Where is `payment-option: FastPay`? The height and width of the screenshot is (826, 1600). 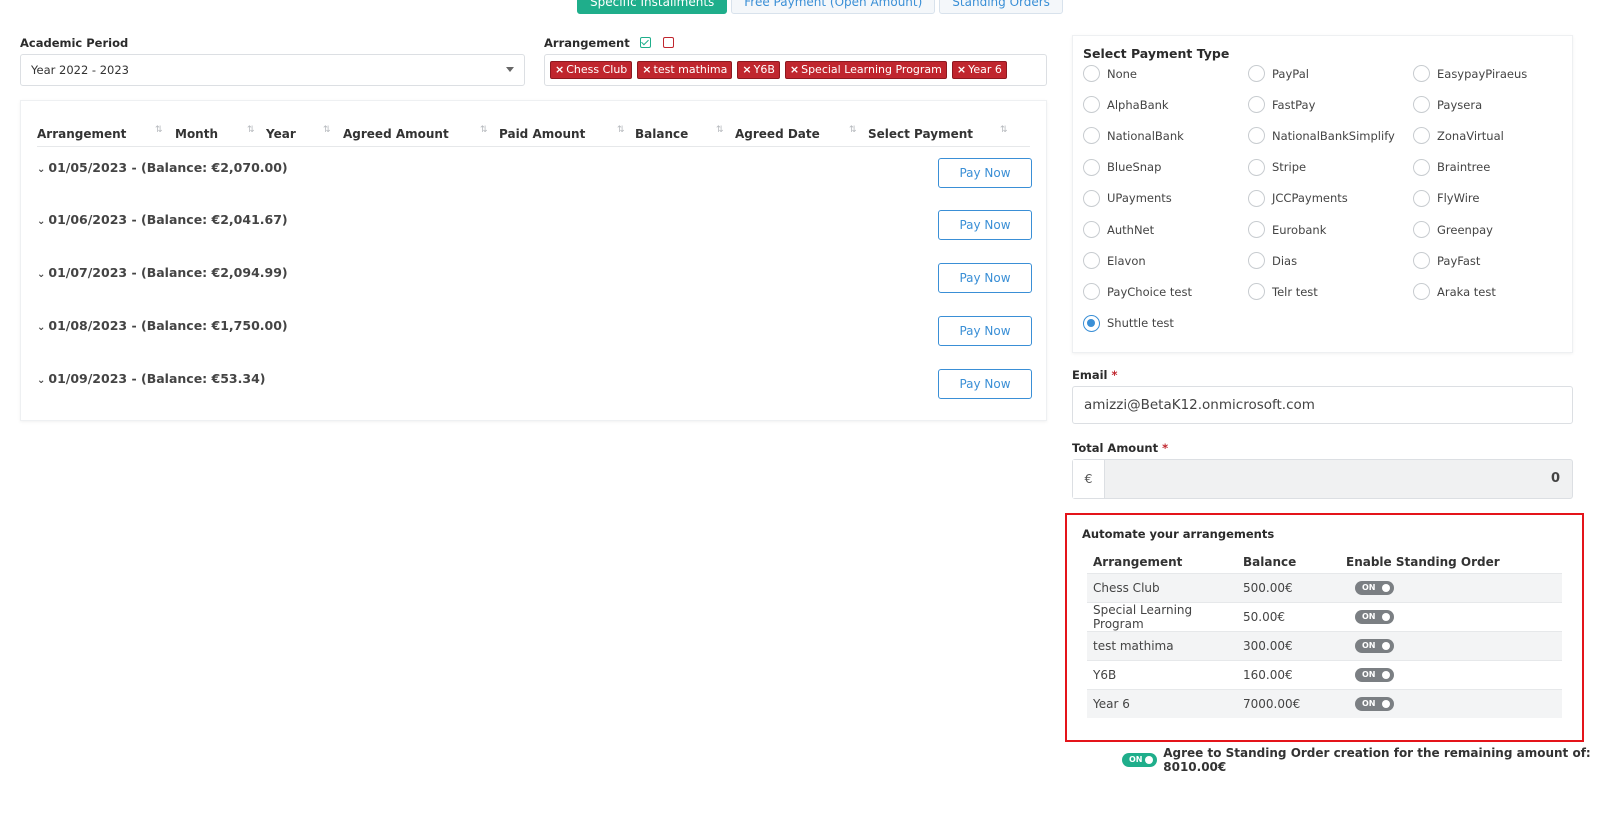 payment-option: FastPay is located at coordinates (1281, 105).